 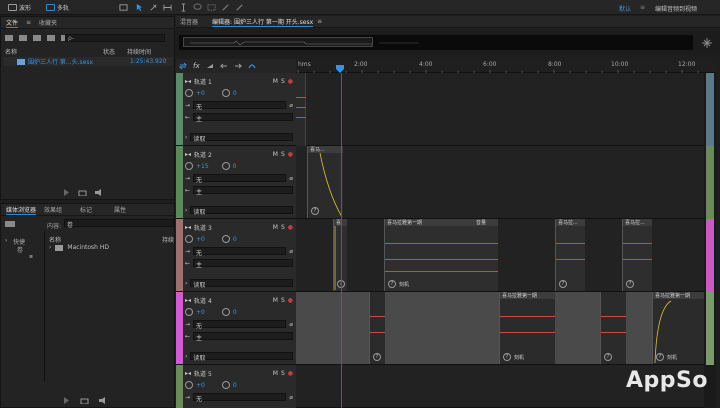 What do you see at coordinates (505, 182) in the screenshot?
I see `track-lane-2: 喜马... ?` at bounding box center [505, 182].